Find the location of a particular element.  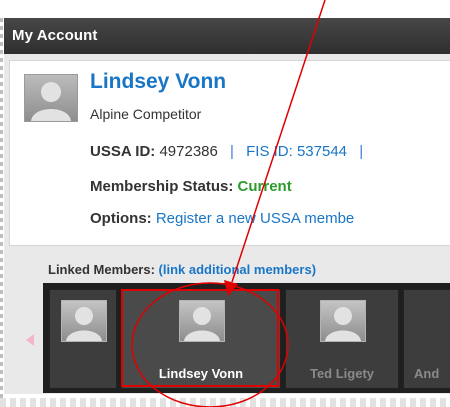

member-name: Ted Ligety is located at coordinates (342, 373).